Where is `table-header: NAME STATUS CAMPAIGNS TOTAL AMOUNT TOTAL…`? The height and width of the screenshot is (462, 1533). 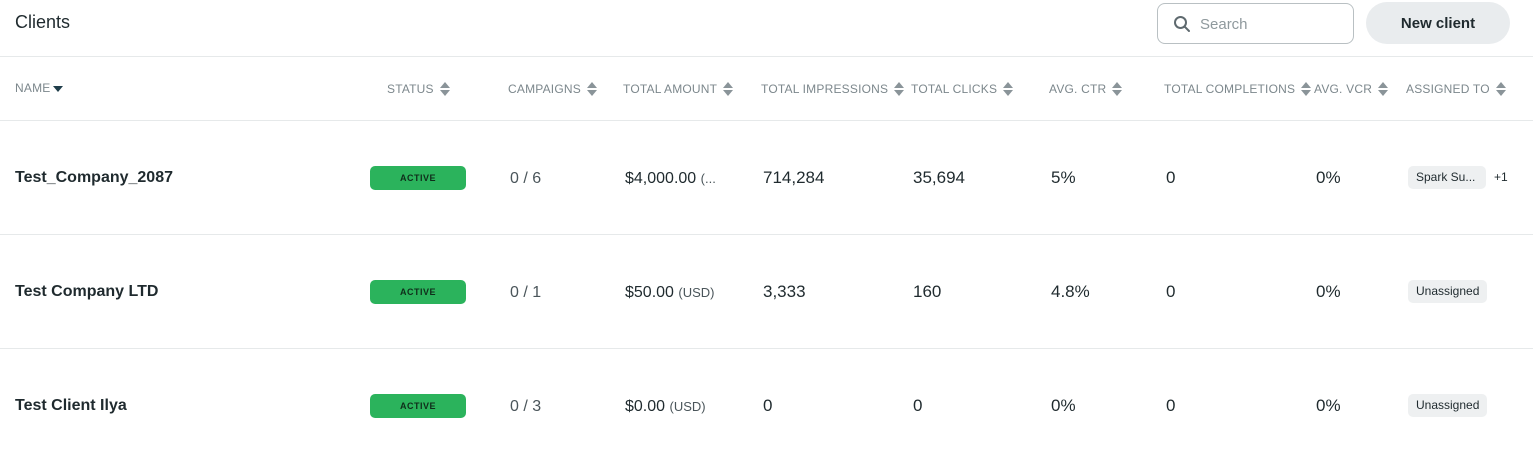
table-header: NAME STATUS CAMPAIGNS TOTAL AMOUNT TOTAL… is located at coordinates (766, 89).